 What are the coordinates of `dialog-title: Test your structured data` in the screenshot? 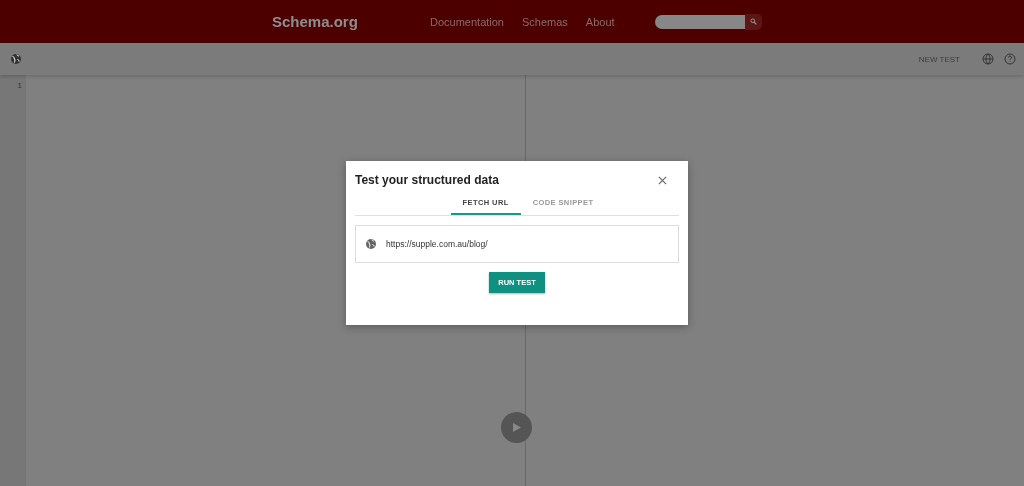 It's located at (427, 180).